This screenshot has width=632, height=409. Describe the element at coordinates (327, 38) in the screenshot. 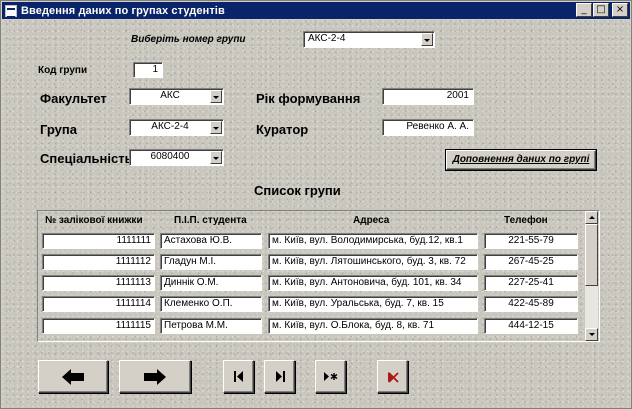

I see `group-selector-value: АКС-2-4` at that location.